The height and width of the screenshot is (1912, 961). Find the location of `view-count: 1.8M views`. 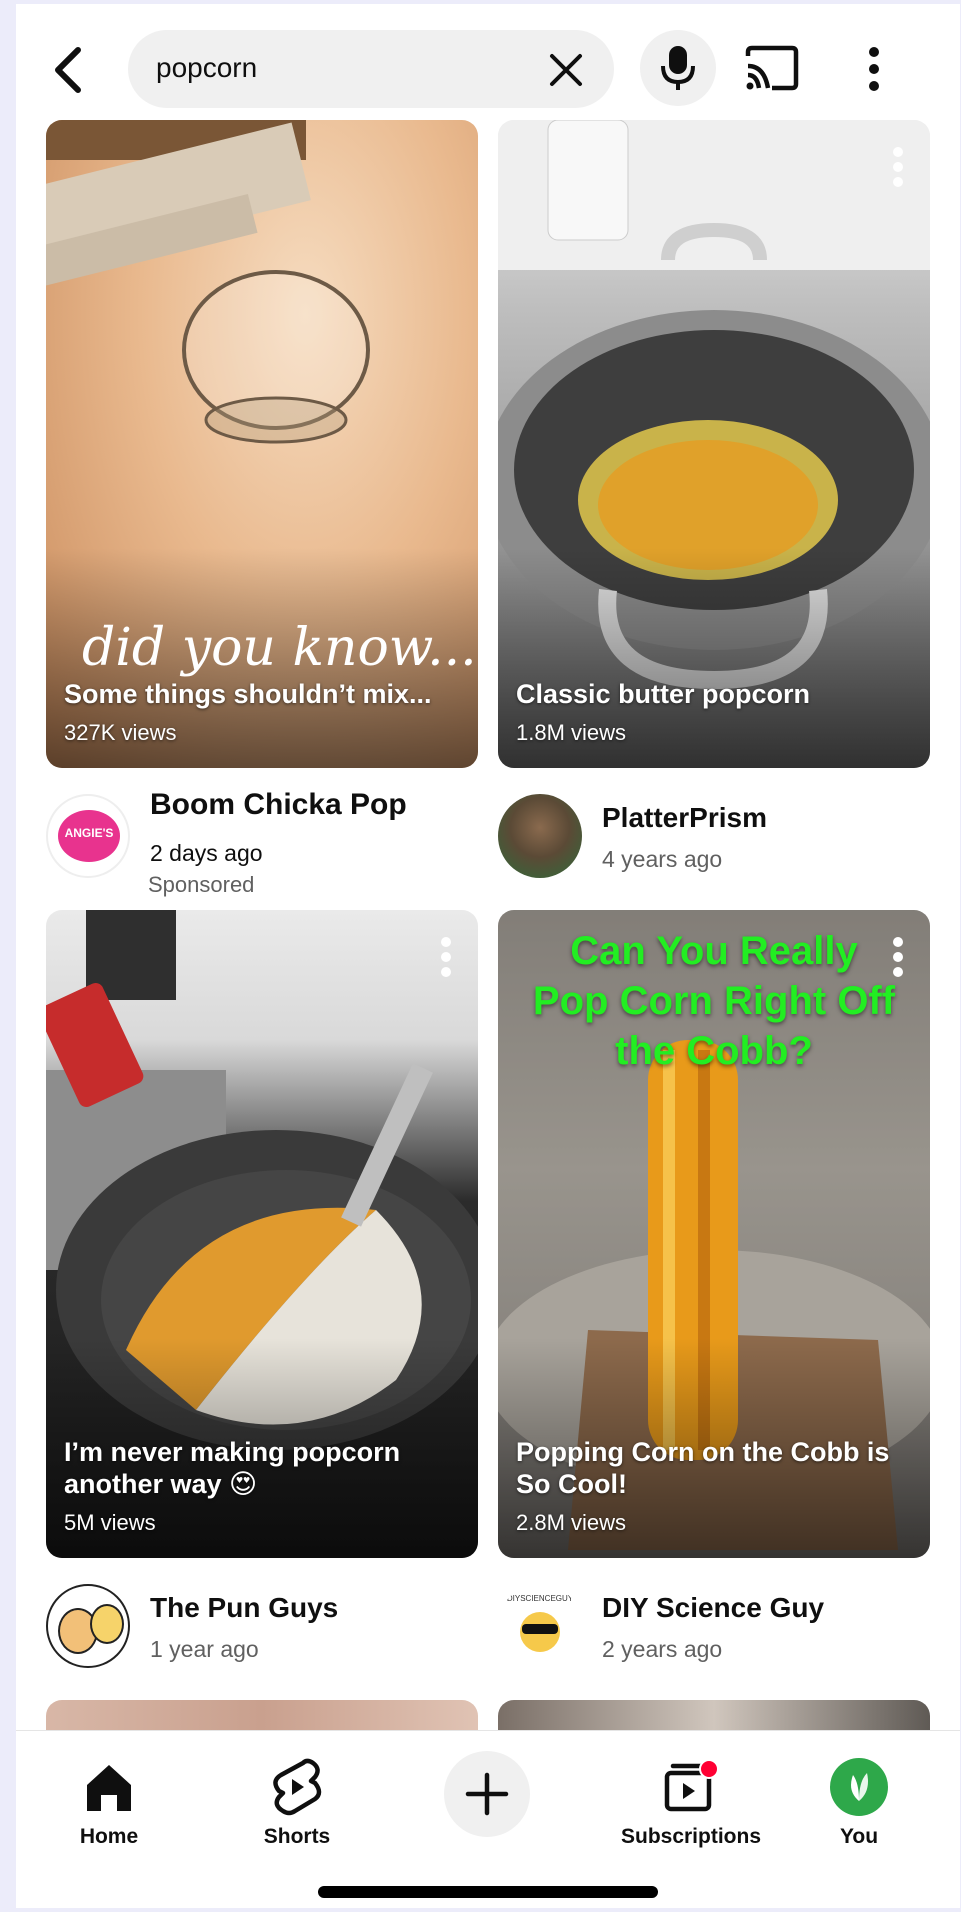

view-count: 1.8M views is located at coordinates (571, 732).